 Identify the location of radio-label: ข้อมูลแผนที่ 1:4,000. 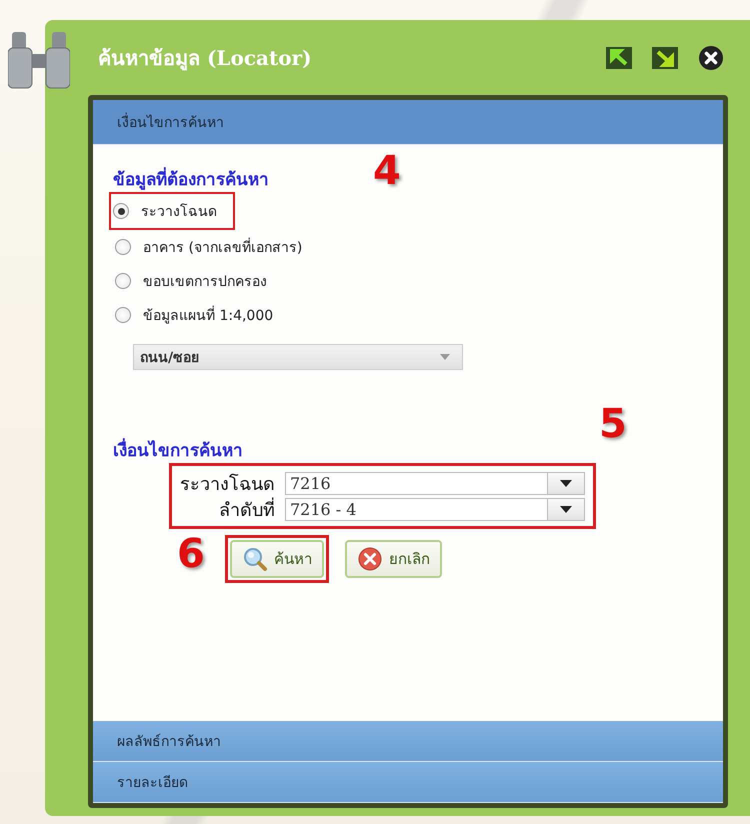
(208, 315).